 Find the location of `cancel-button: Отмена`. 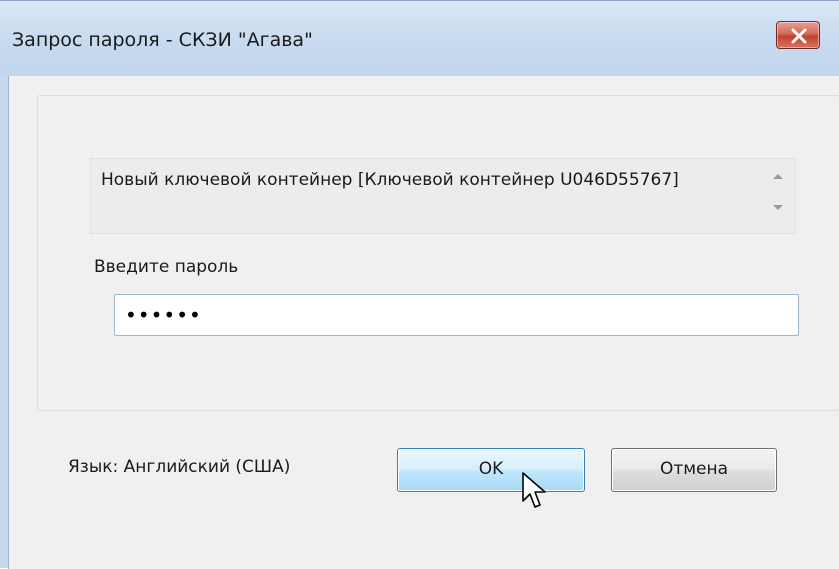

cancel-button: Отмена is located at coordinates (694, 470).